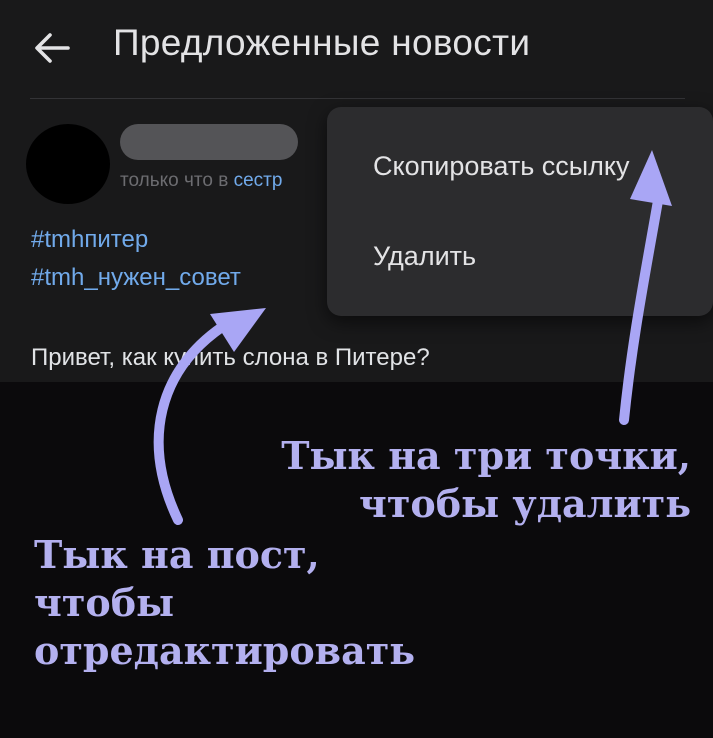 The width and height of the screenshot is (713, 738). I want to click on header: Предложенные новости, so click(356, 49).